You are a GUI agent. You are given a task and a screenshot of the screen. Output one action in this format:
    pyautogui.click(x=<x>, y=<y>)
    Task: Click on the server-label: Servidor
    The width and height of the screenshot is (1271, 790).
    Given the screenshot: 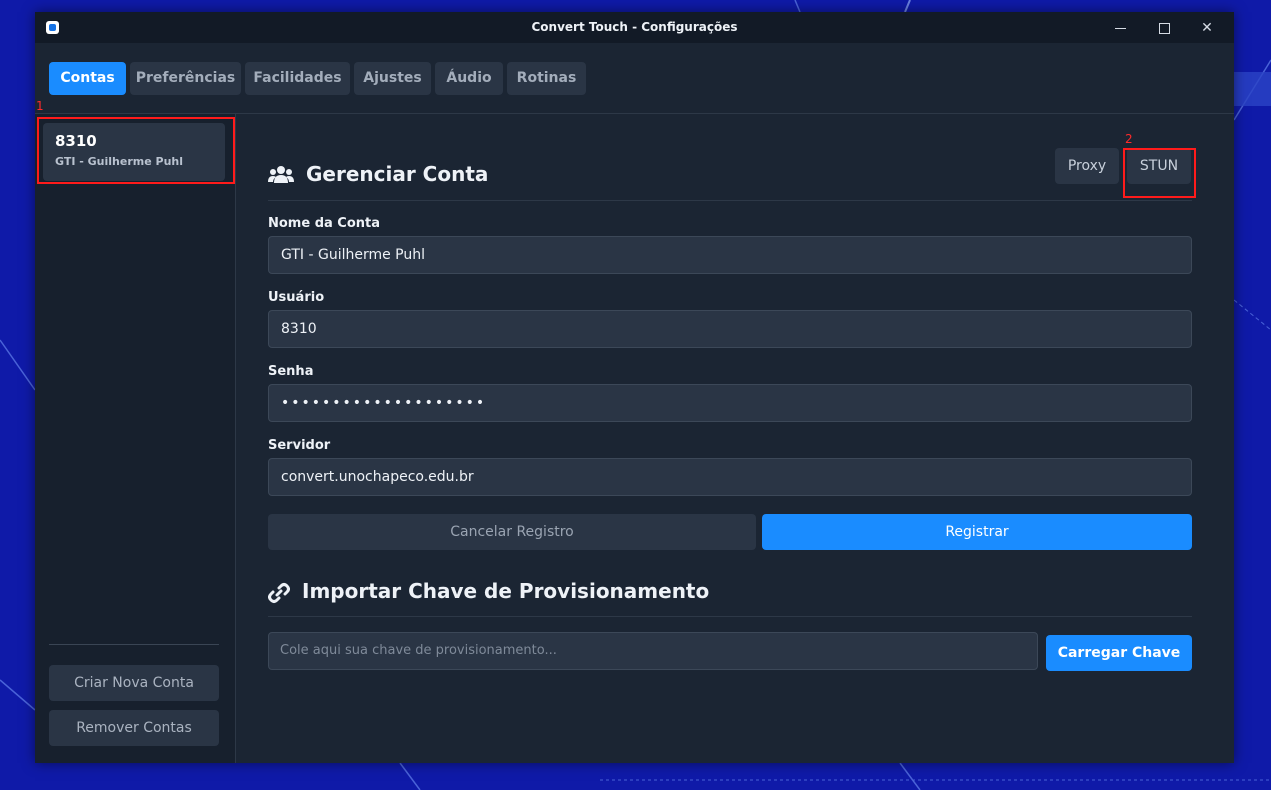 What is the action you would take?
    pyautogui.click(x=299, y=445)
    